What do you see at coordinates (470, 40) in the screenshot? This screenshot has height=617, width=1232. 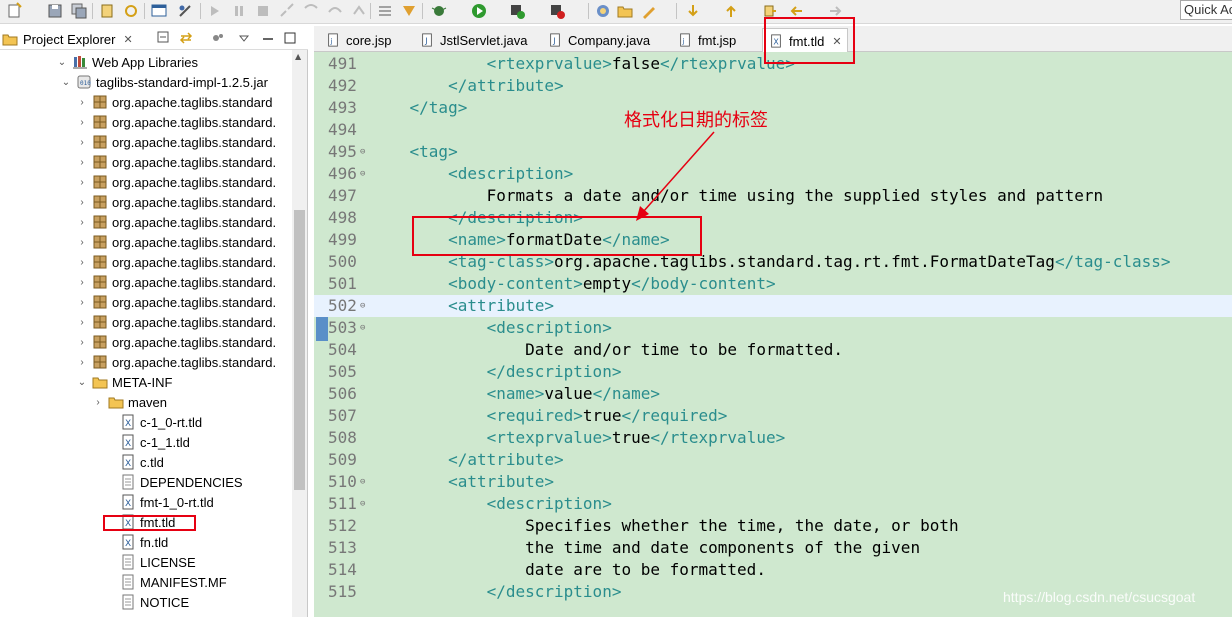 I see `tab-jstlservlet-java: J JstlServlet.java` at bounding box center [470, 40].